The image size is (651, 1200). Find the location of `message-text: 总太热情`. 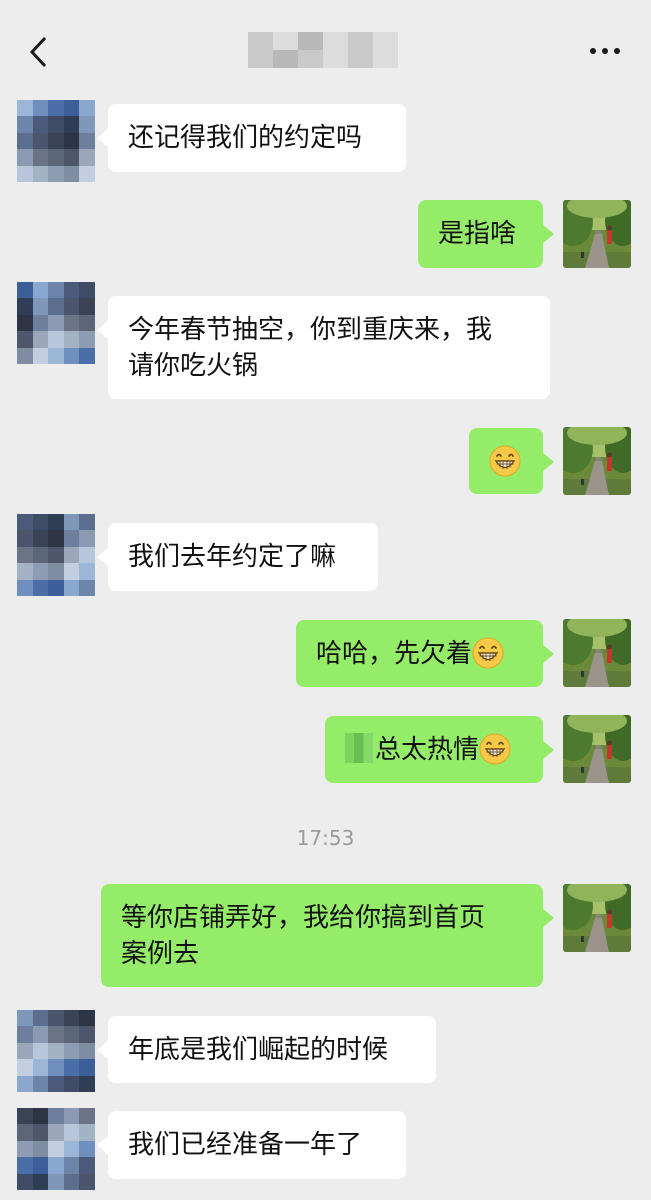

message-text: 总太热情 is located at coordinates (427, 750).